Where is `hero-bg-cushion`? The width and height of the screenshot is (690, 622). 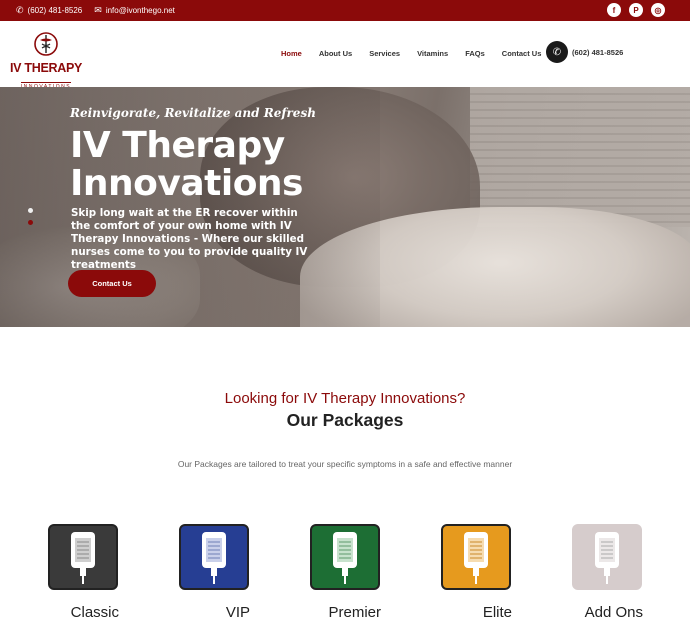
hero-bg-cushion is located at coordinates (580, 157).